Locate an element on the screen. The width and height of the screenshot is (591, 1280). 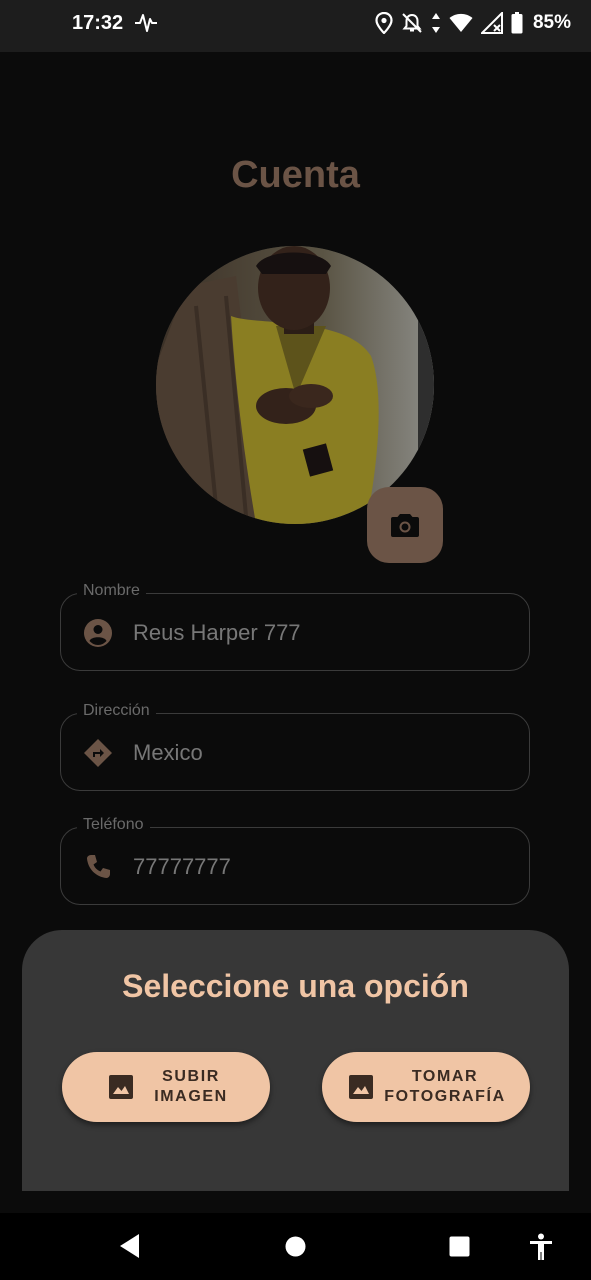
take-photo-label: TOMAR FOTOGRAFÍA is located at coordinates (445, 1086).